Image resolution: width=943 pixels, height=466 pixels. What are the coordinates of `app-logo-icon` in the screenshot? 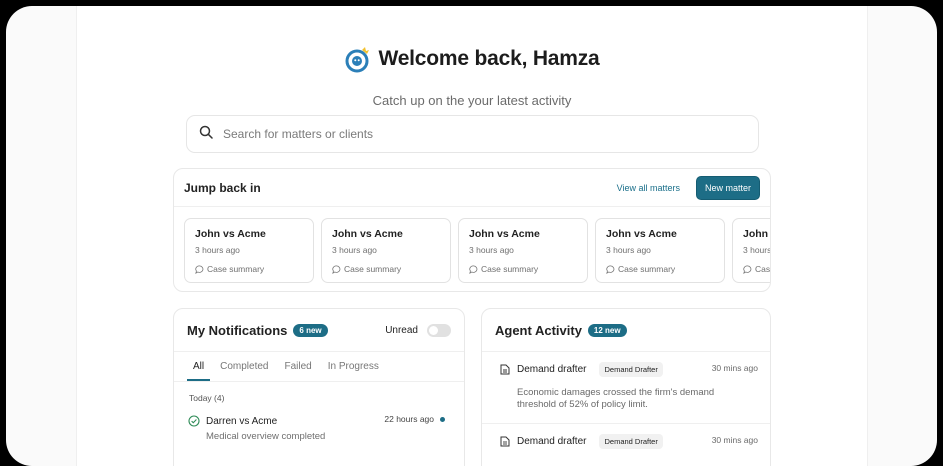 It's located at (357, 59).